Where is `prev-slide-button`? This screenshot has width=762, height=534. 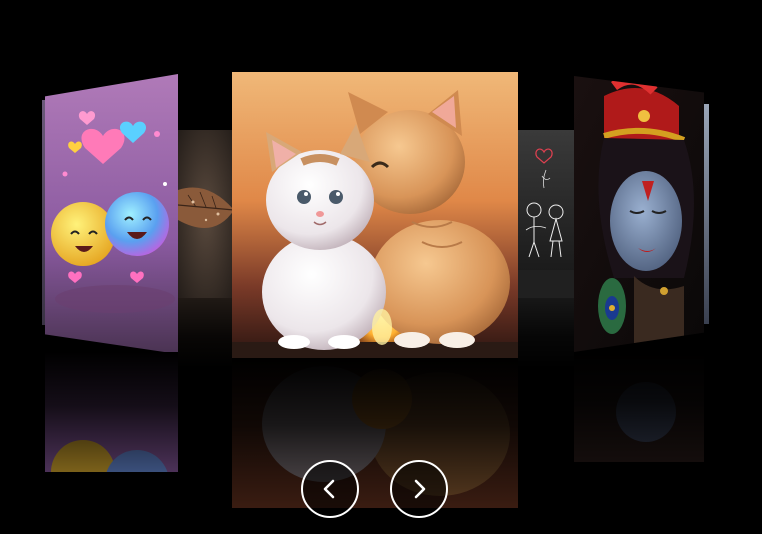
prev-slide-button is located at coordinates (330, 489).